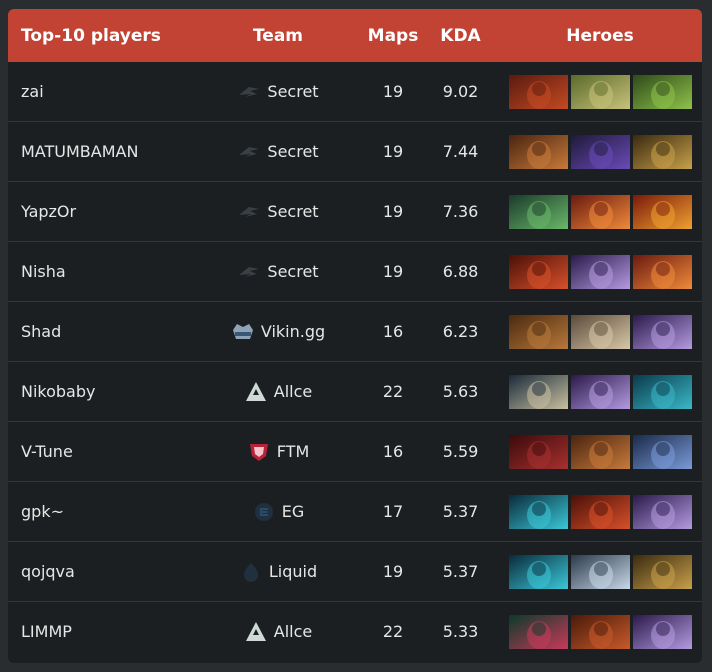 This screenshot has width=712, height=672. What do you see at coordinates (393, 36) in the screenshot?
I see `header-maps: Maps` at bounding box center [393, 36].